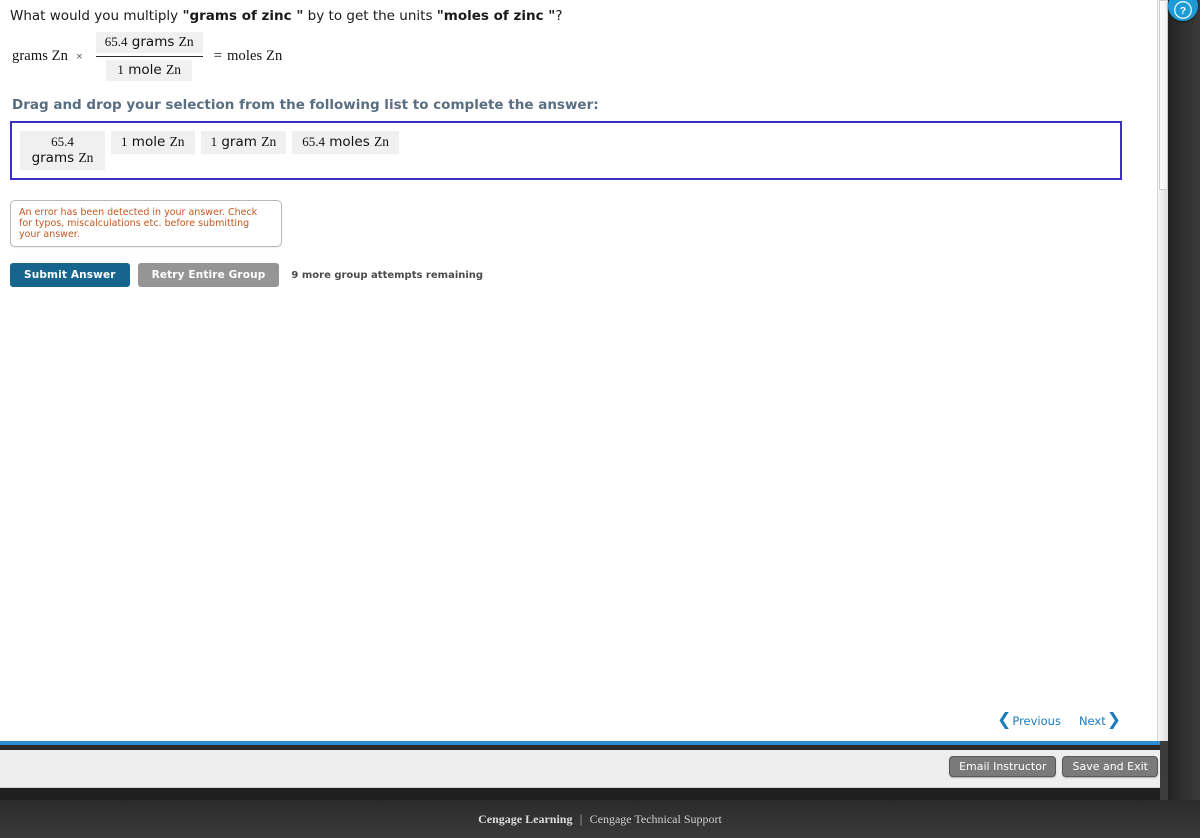 This screenshot has width=1200, height=838. Describe the element at coordinates (243, 16) in the screenshot. I see `question-source-unit: "grams of zinc "` at that location.